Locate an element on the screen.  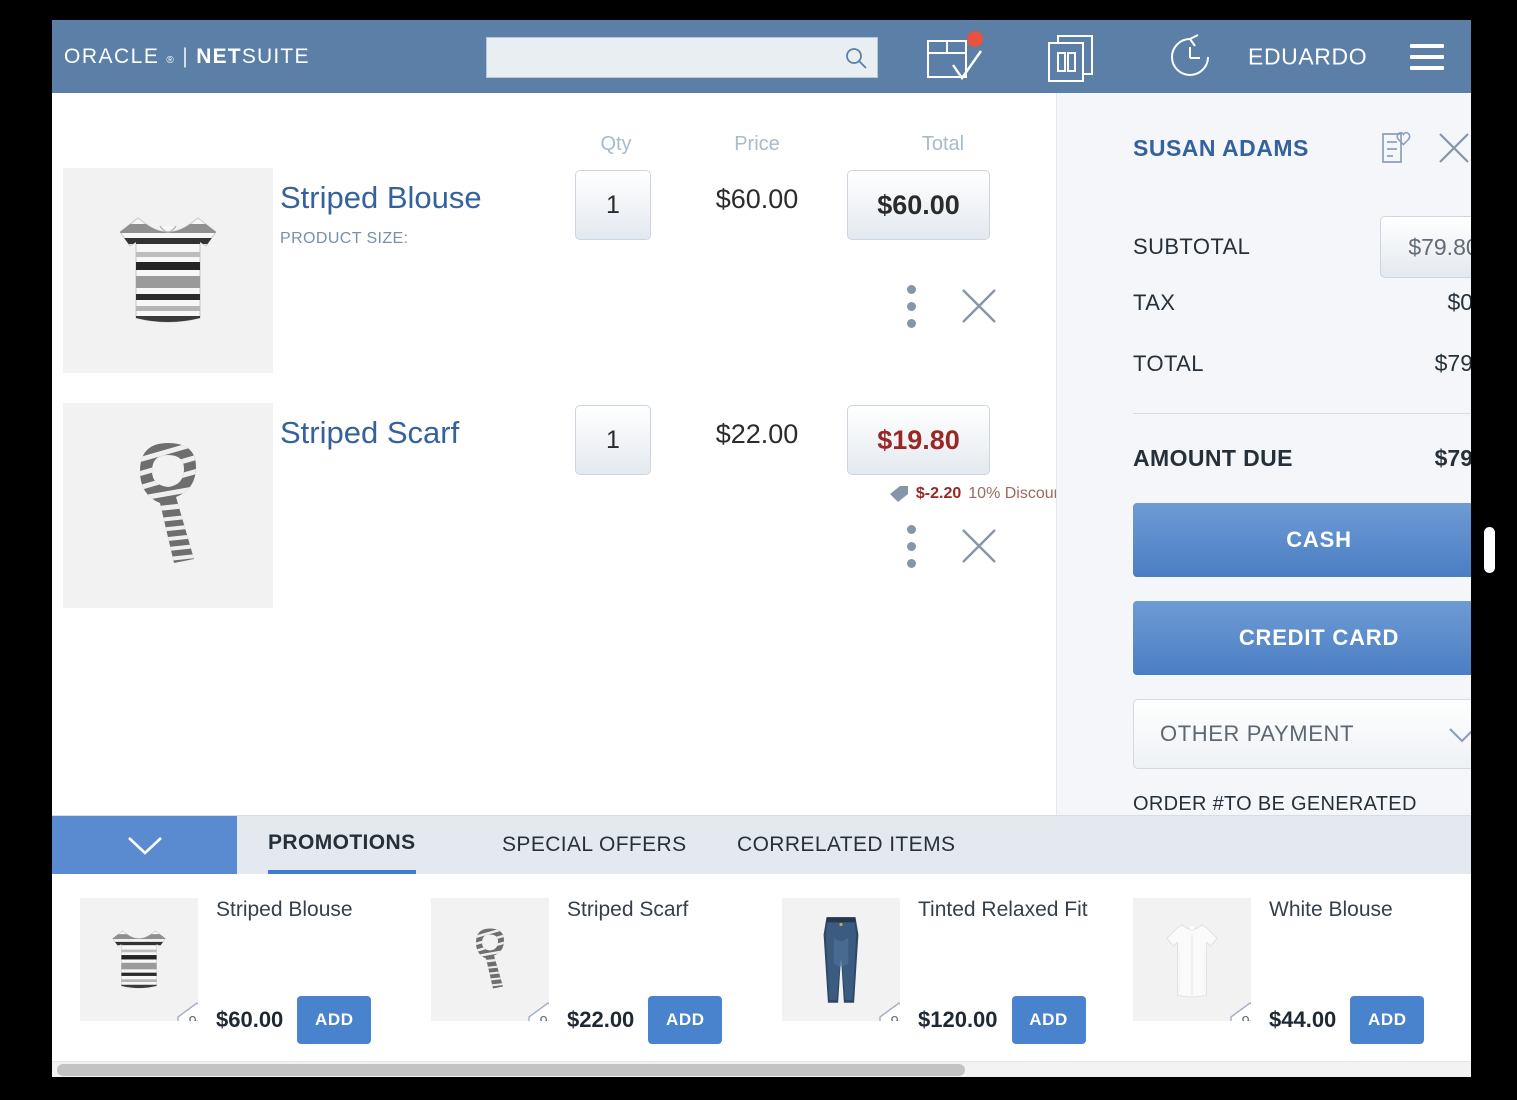
discount-tag-icon is located at coordinates (899, 494).